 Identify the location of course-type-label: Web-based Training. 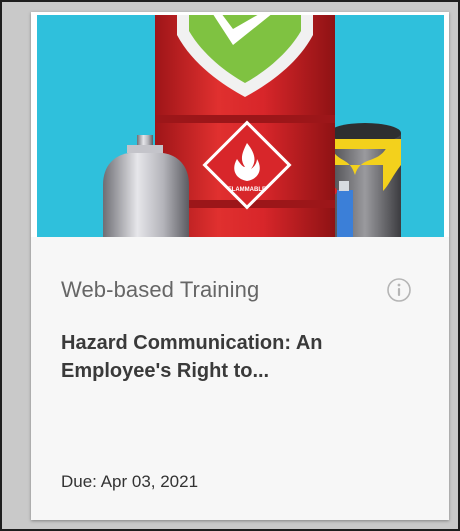
(160, 289).